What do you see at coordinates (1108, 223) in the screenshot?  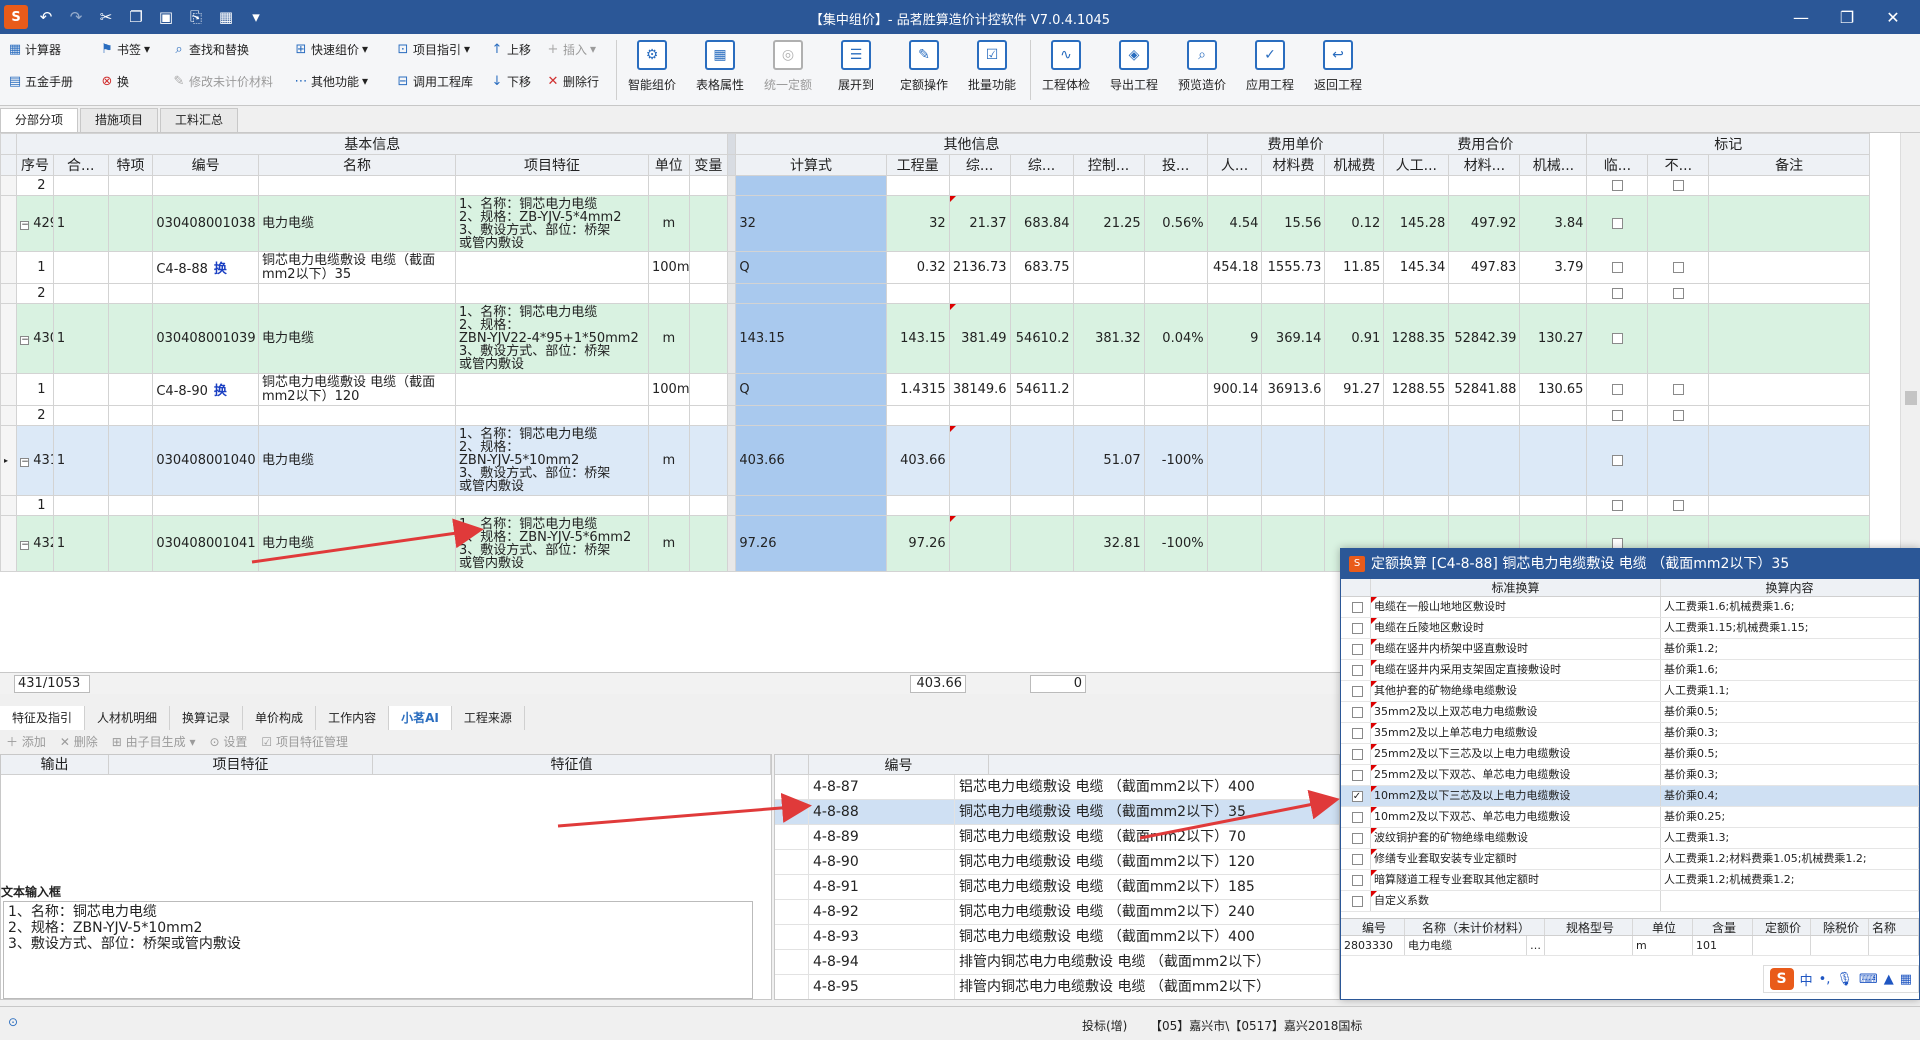 I see `ctl-cell: 21.25` at bounding box center [1108, 223].